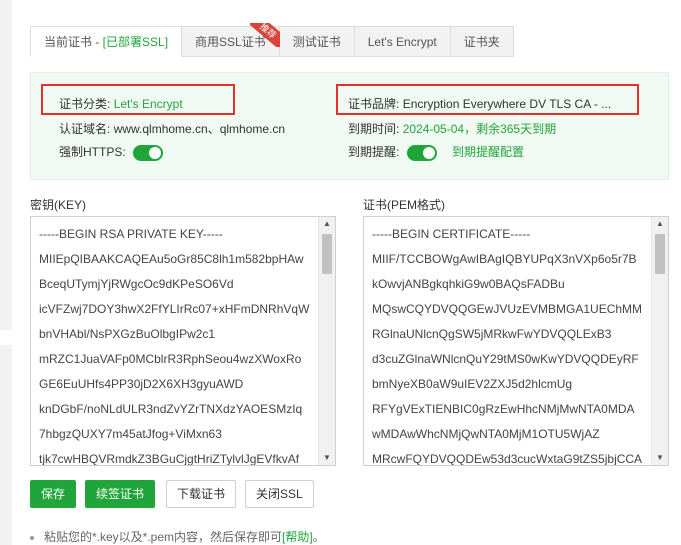  I want to click on tab-current-cert-label: 当前证书 -, so click(73, 42).